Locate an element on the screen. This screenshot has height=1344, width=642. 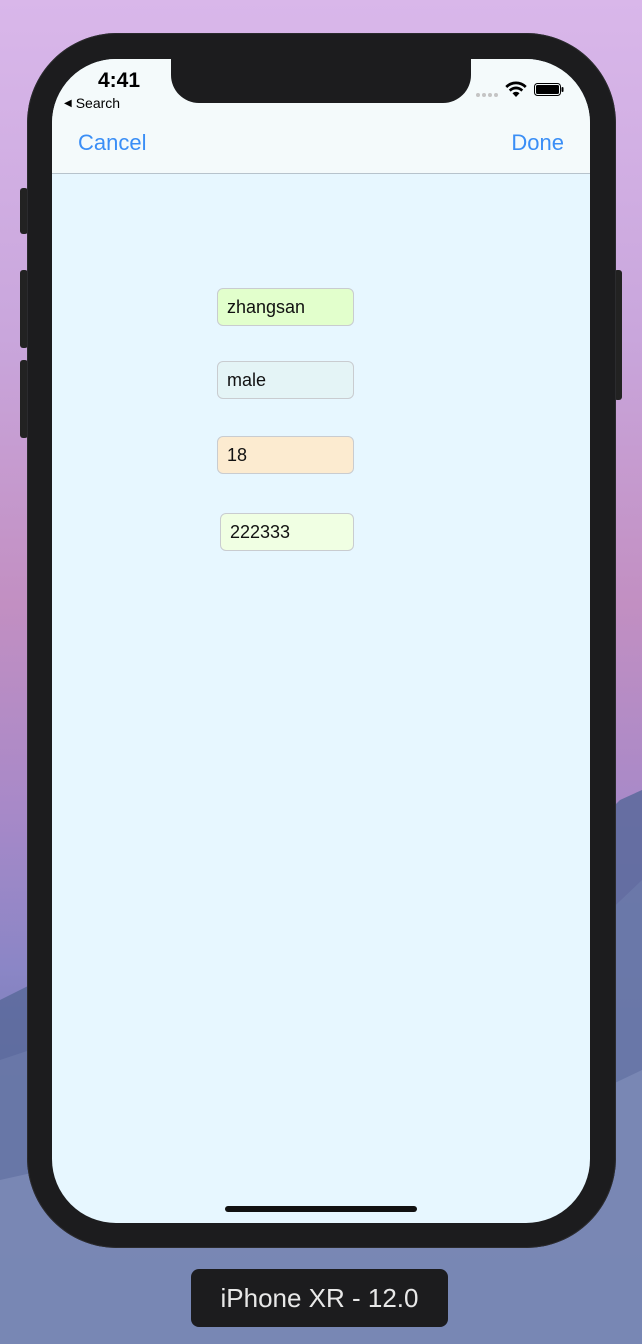
back-triangle-icon: ◀ is located at coordinates (68, 103).